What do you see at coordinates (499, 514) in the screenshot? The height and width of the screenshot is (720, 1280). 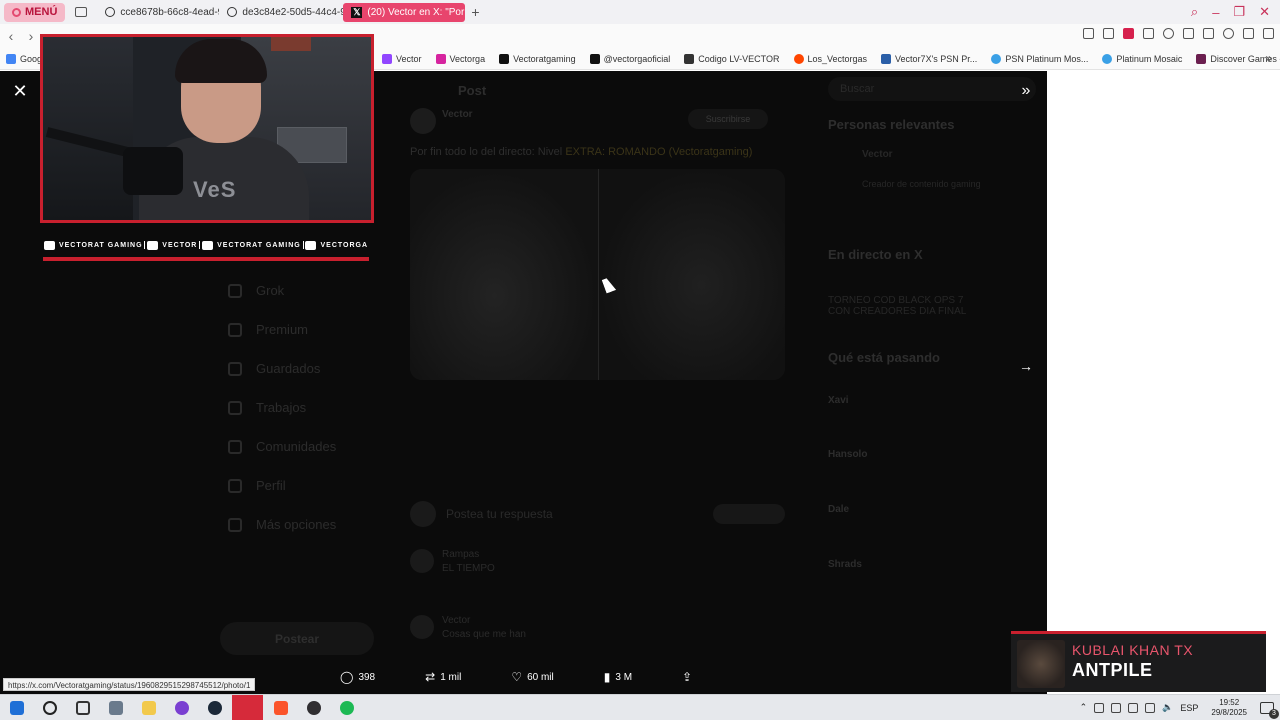 I see `reply-input: Postea tu respuesta` at bounding box center [499, 514].